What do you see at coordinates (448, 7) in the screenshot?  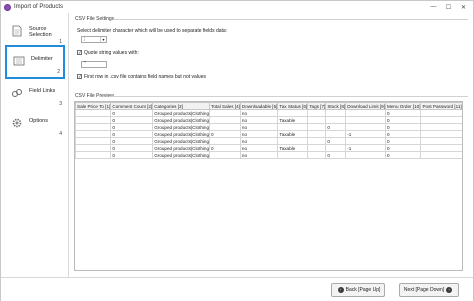 I see `maximize-button: ☐` at bounding box center [448, 7].